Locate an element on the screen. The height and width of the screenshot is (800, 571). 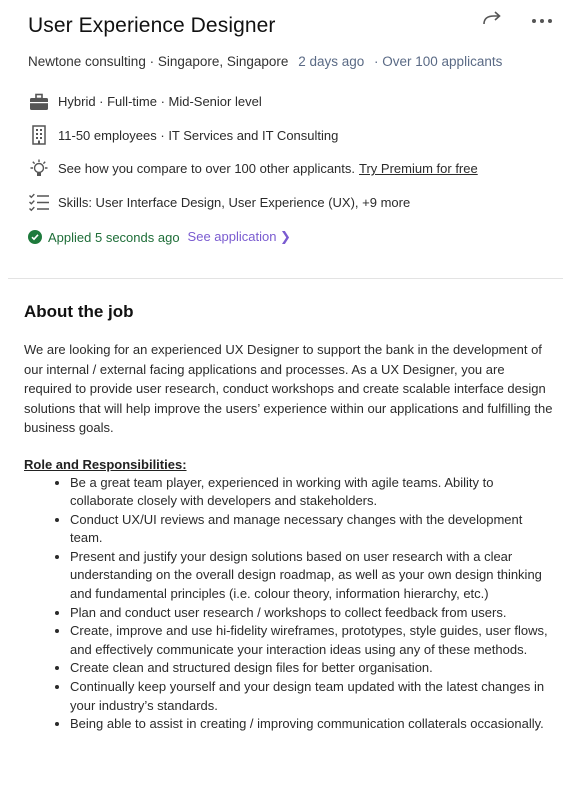
more-dots-icon is located at coordinates (542, 20).